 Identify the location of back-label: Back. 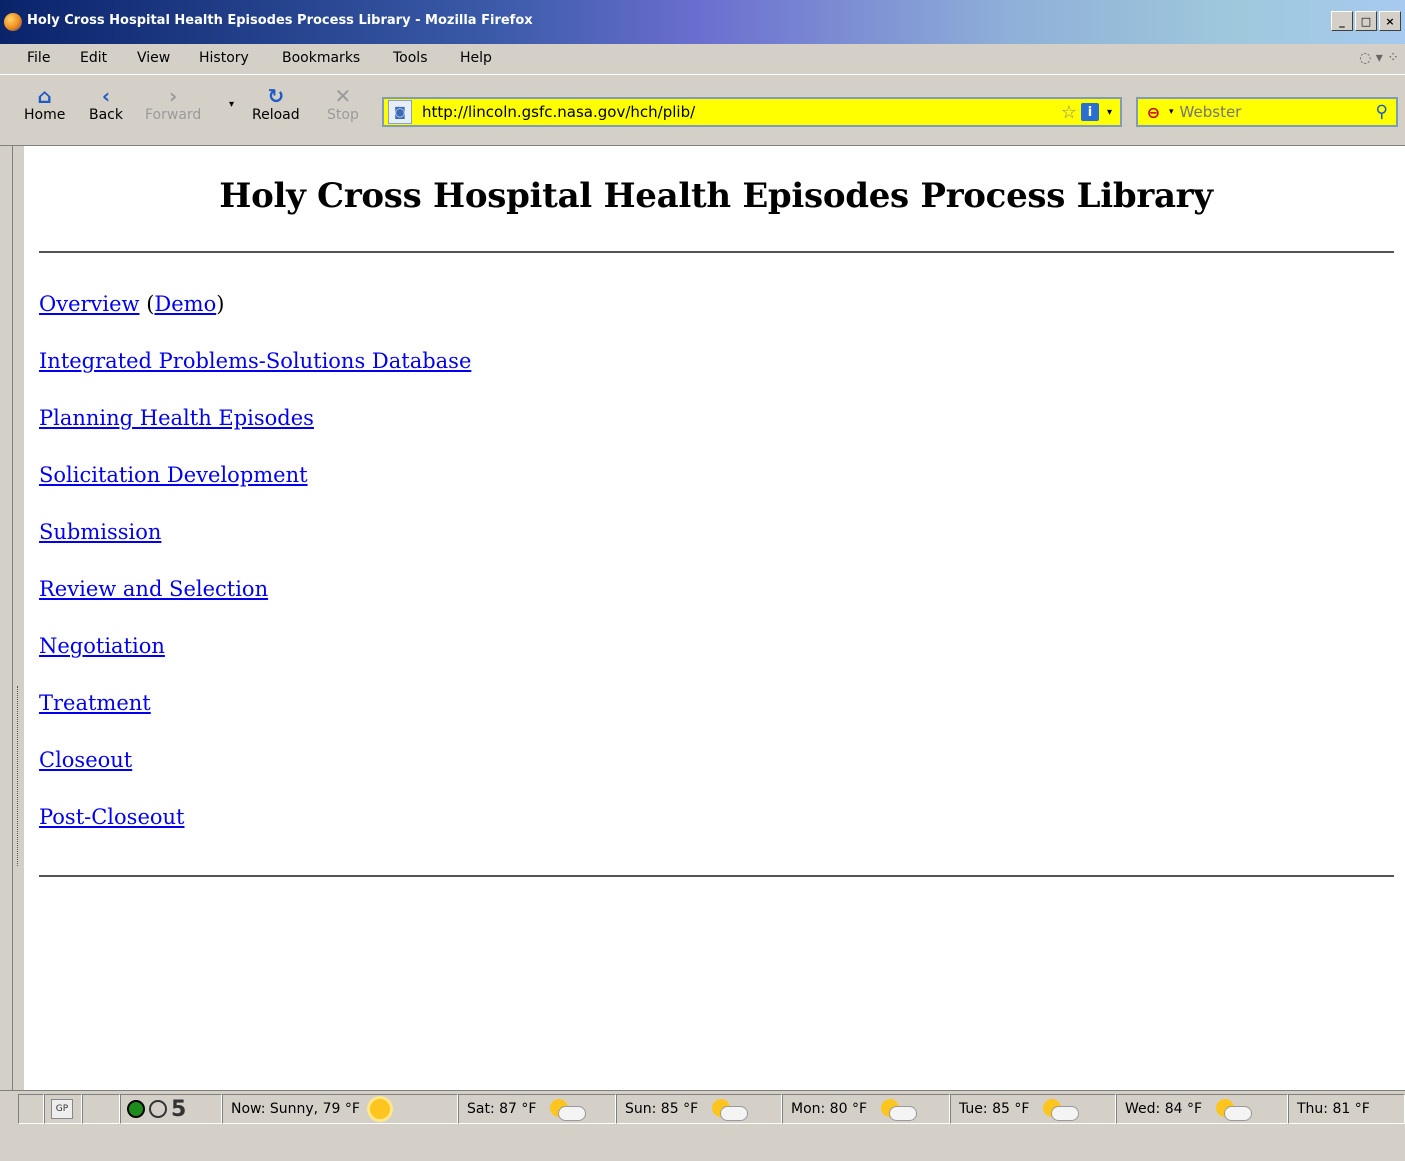
(106, 115).